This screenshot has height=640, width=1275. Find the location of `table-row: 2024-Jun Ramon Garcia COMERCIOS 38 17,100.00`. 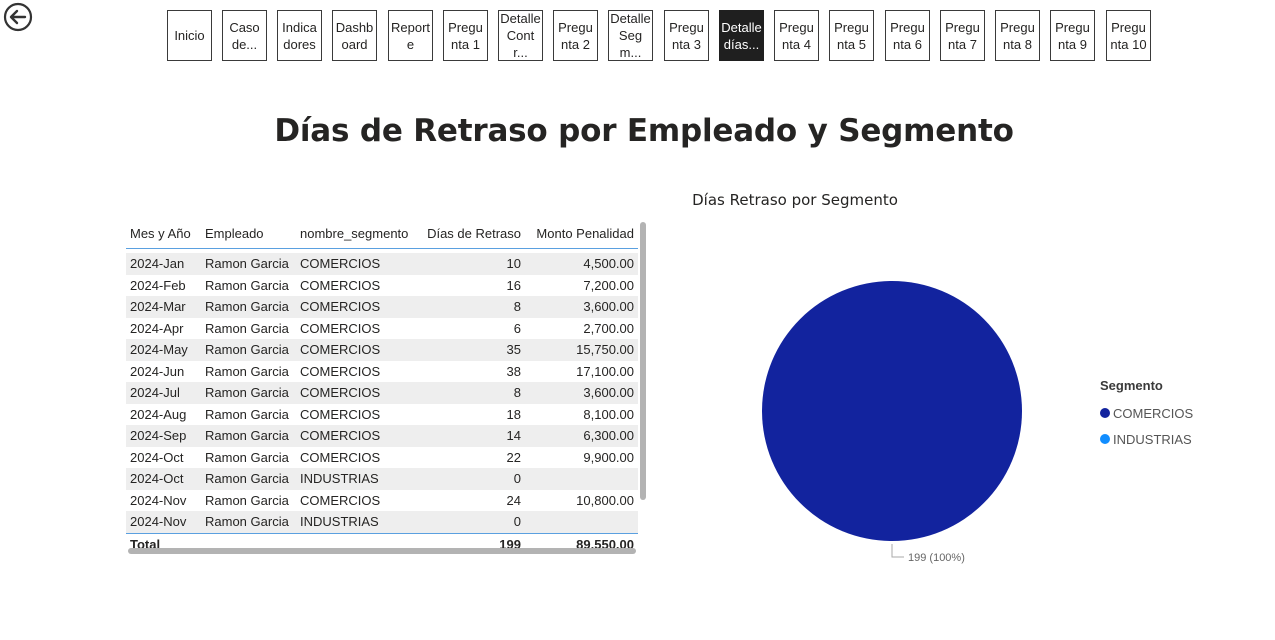

table-row: 2024-Jun Ramon Garcia COMERCIOS 38 17,100.00 is located at coordinates (382, 372).